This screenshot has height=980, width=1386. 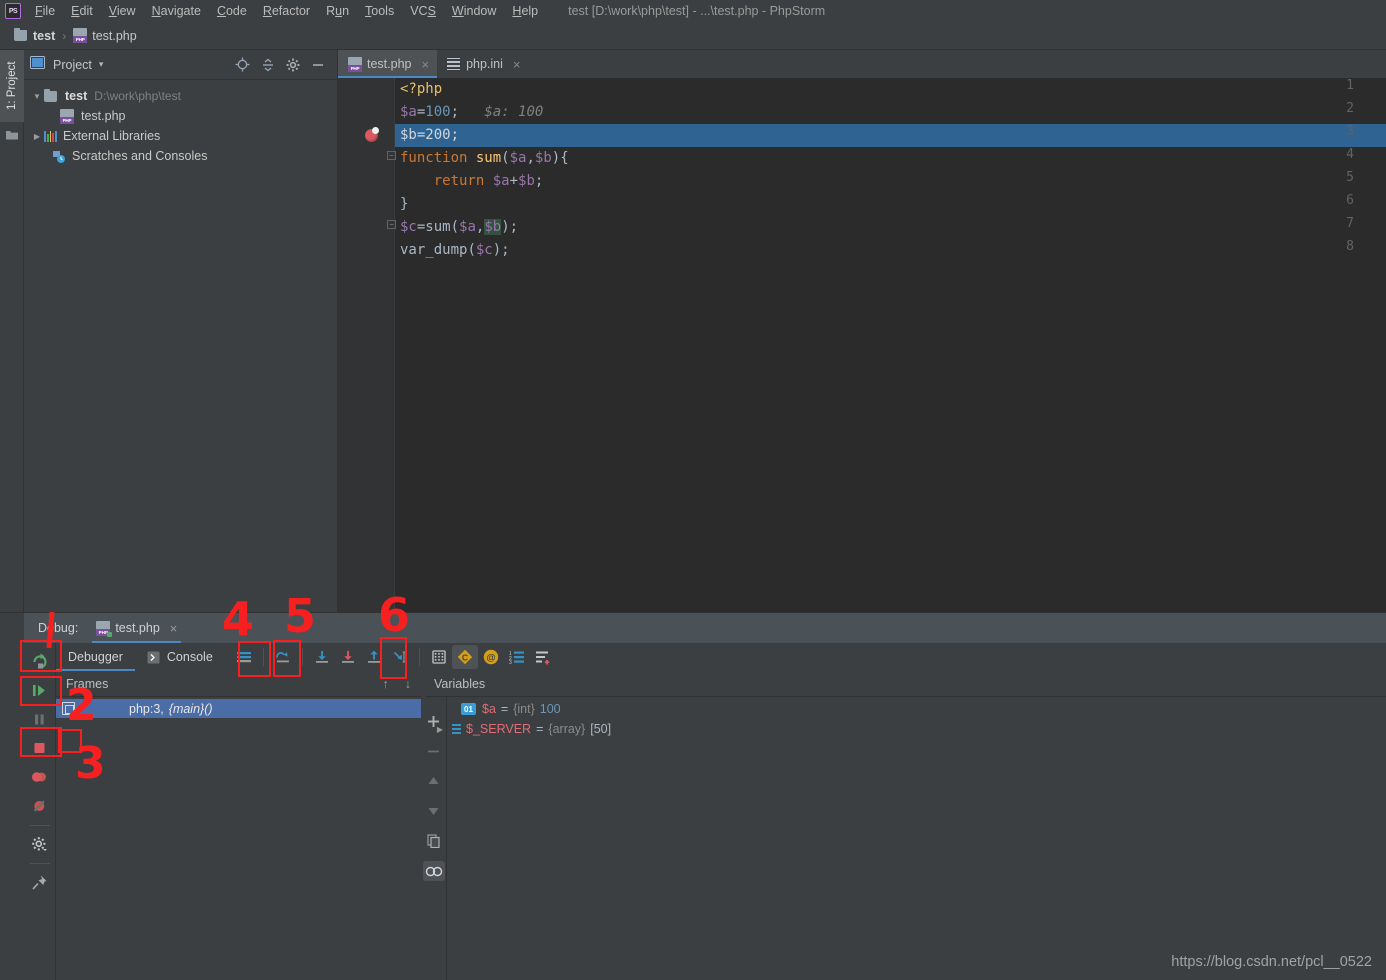 What do you see at coordinates (372, 134) in the screenshot?
I see `breakpoint-icon` at bounding box center [372, 134].